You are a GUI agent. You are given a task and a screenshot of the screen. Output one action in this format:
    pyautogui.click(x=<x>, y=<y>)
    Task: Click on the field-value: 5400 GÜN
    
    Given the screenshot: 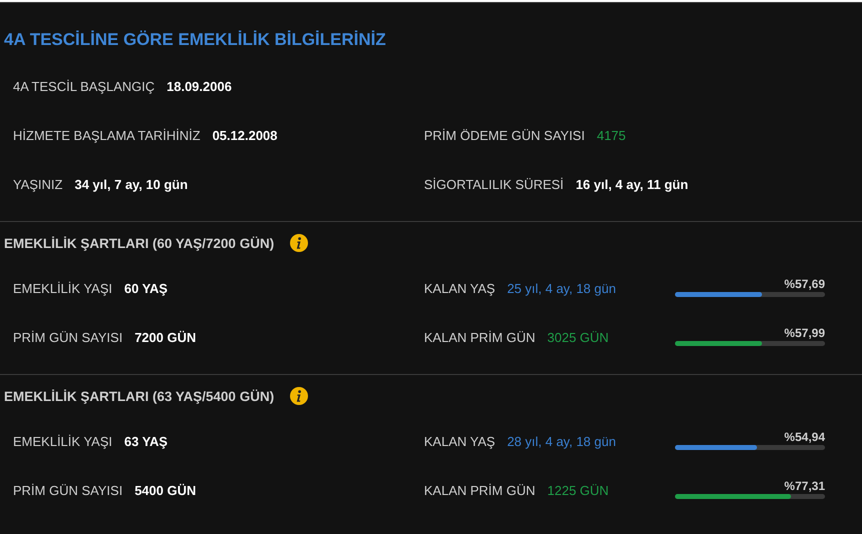 What is the action you would take?
    pyautogui.click(x=165, y=490)
    